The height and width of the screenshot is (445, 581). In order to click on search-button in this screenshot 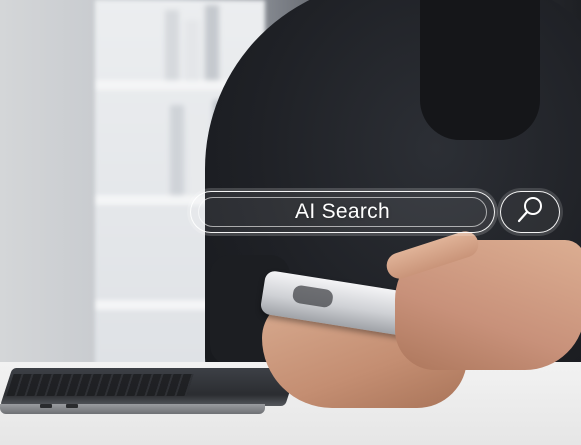, I will do `click(530, 212)`.